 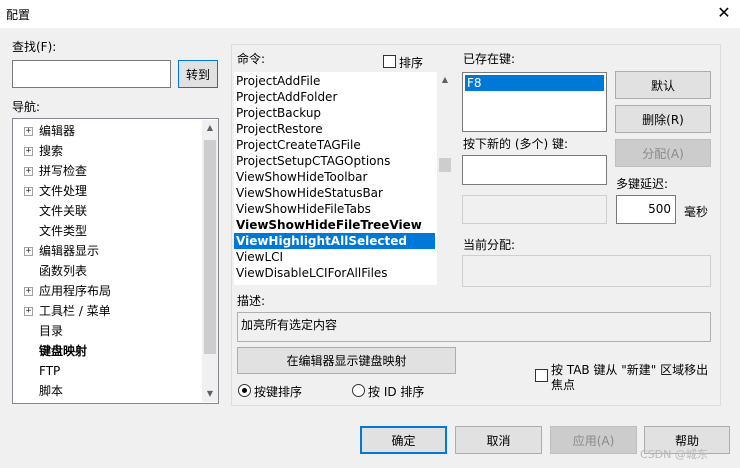 What do you see at coordinates (106, 131) in the screenshot?
I see `nav-tree-item: + 编辑器` at bounding box center [106, 131].